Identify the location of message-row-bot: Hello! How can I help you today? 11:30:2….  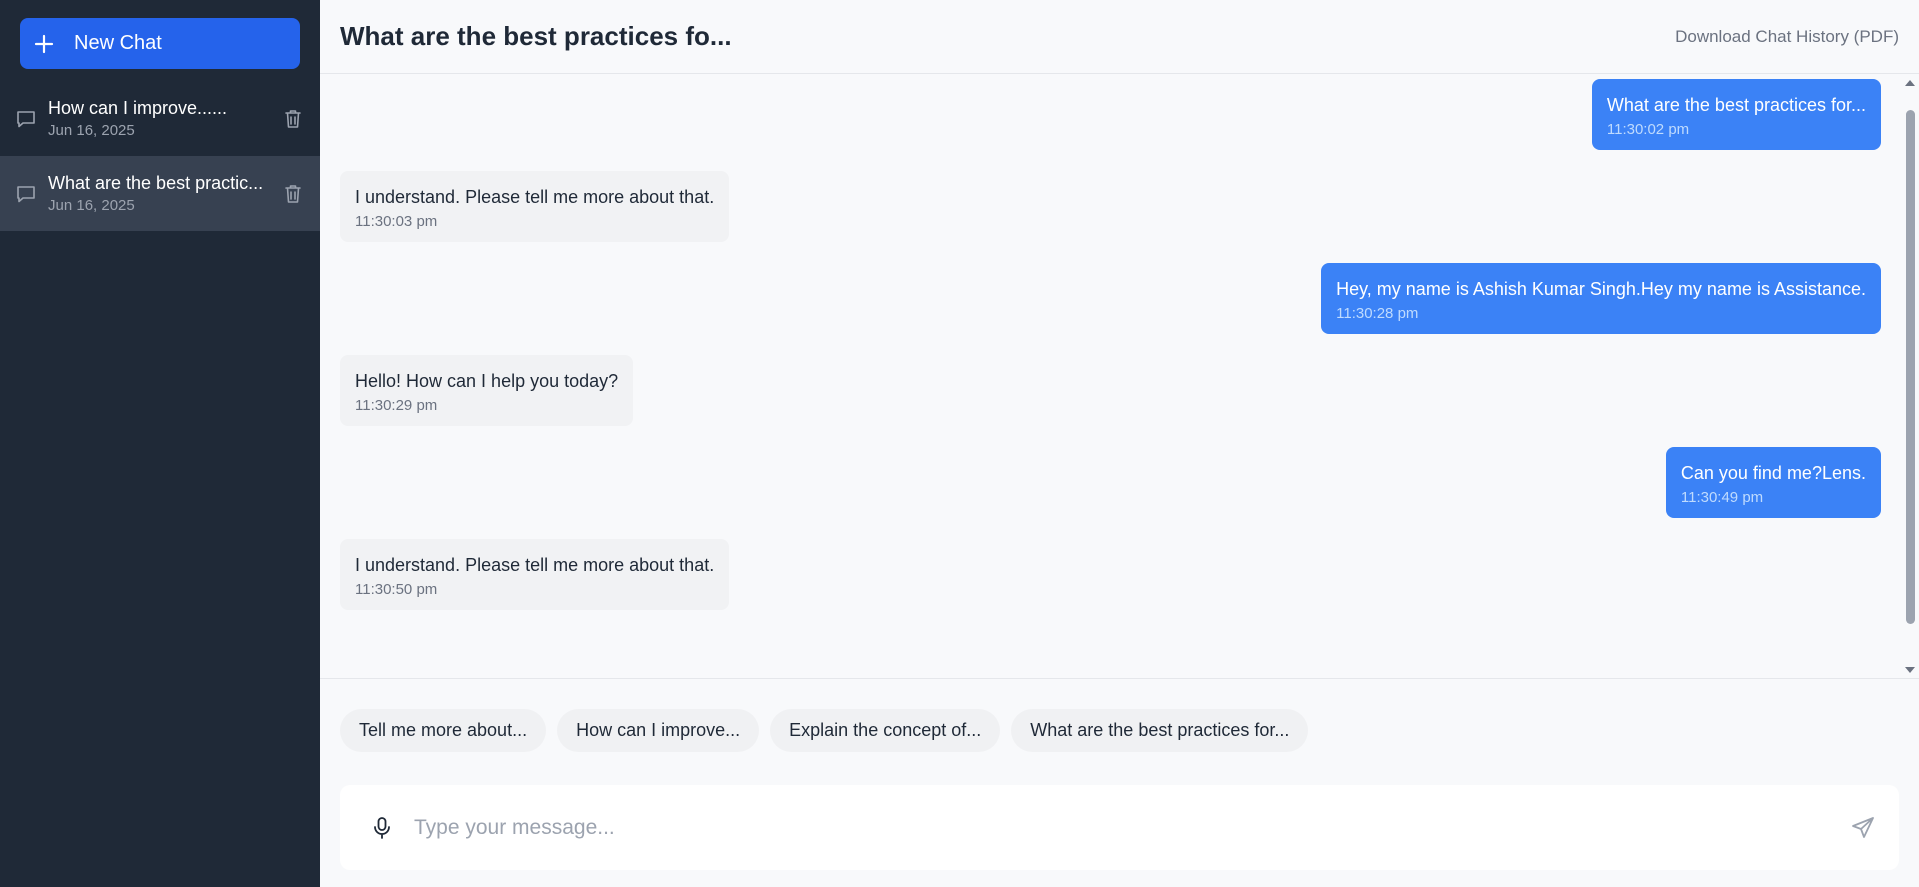
(1110, 390).